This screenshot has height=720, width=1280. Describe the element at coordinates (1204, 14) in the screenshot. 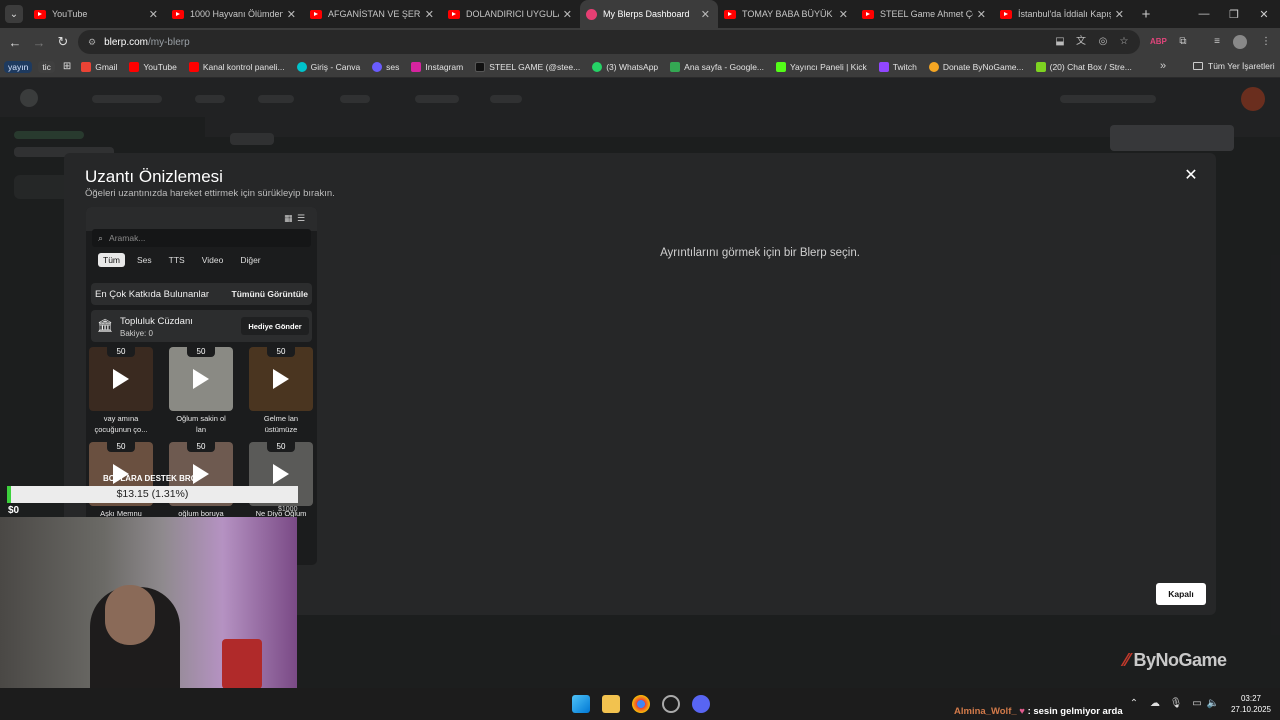

I see `minimize-button: —` at that location.